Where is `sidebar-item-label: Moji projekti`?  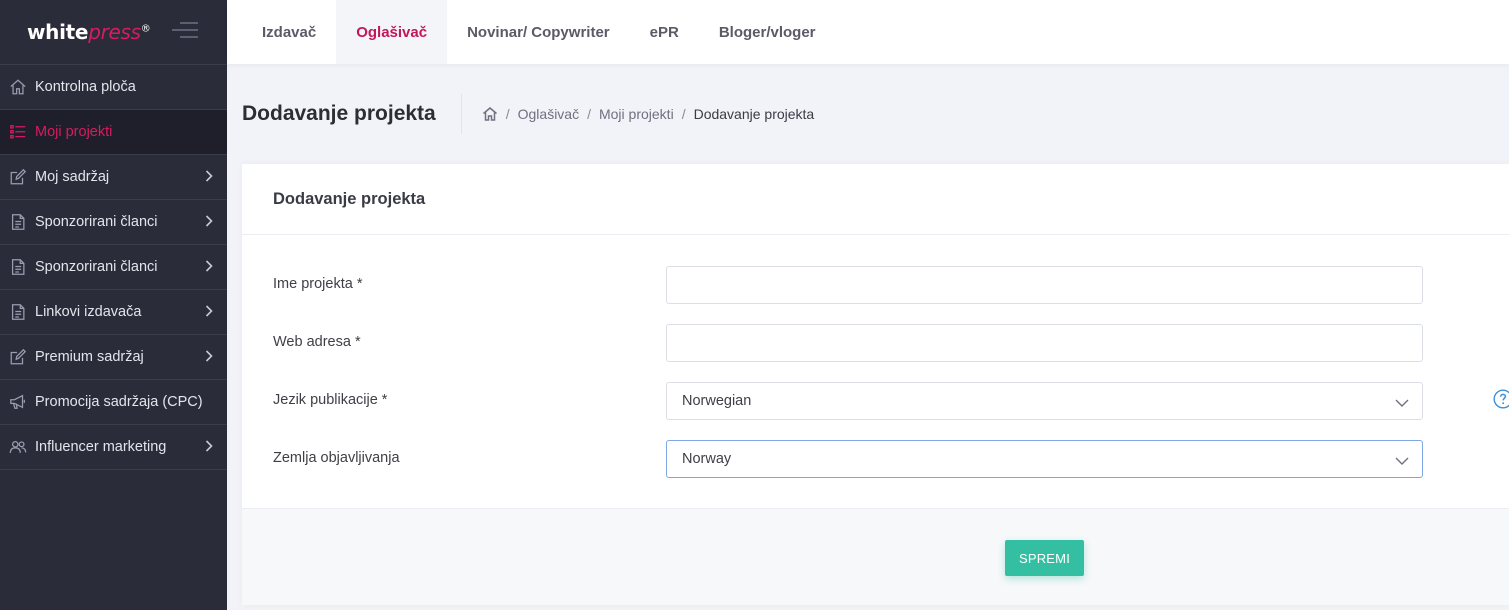
sidebar-item-label: Moji projekti is located at coordinates (74, 132).